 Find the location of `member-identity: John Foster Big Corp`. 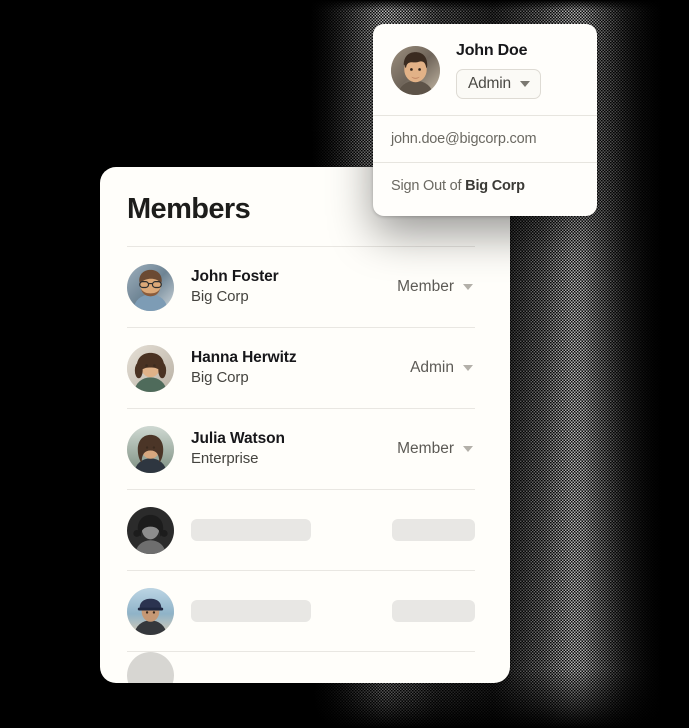

member-identity: John Foster Big Corp is located at coordinates (294, 287).